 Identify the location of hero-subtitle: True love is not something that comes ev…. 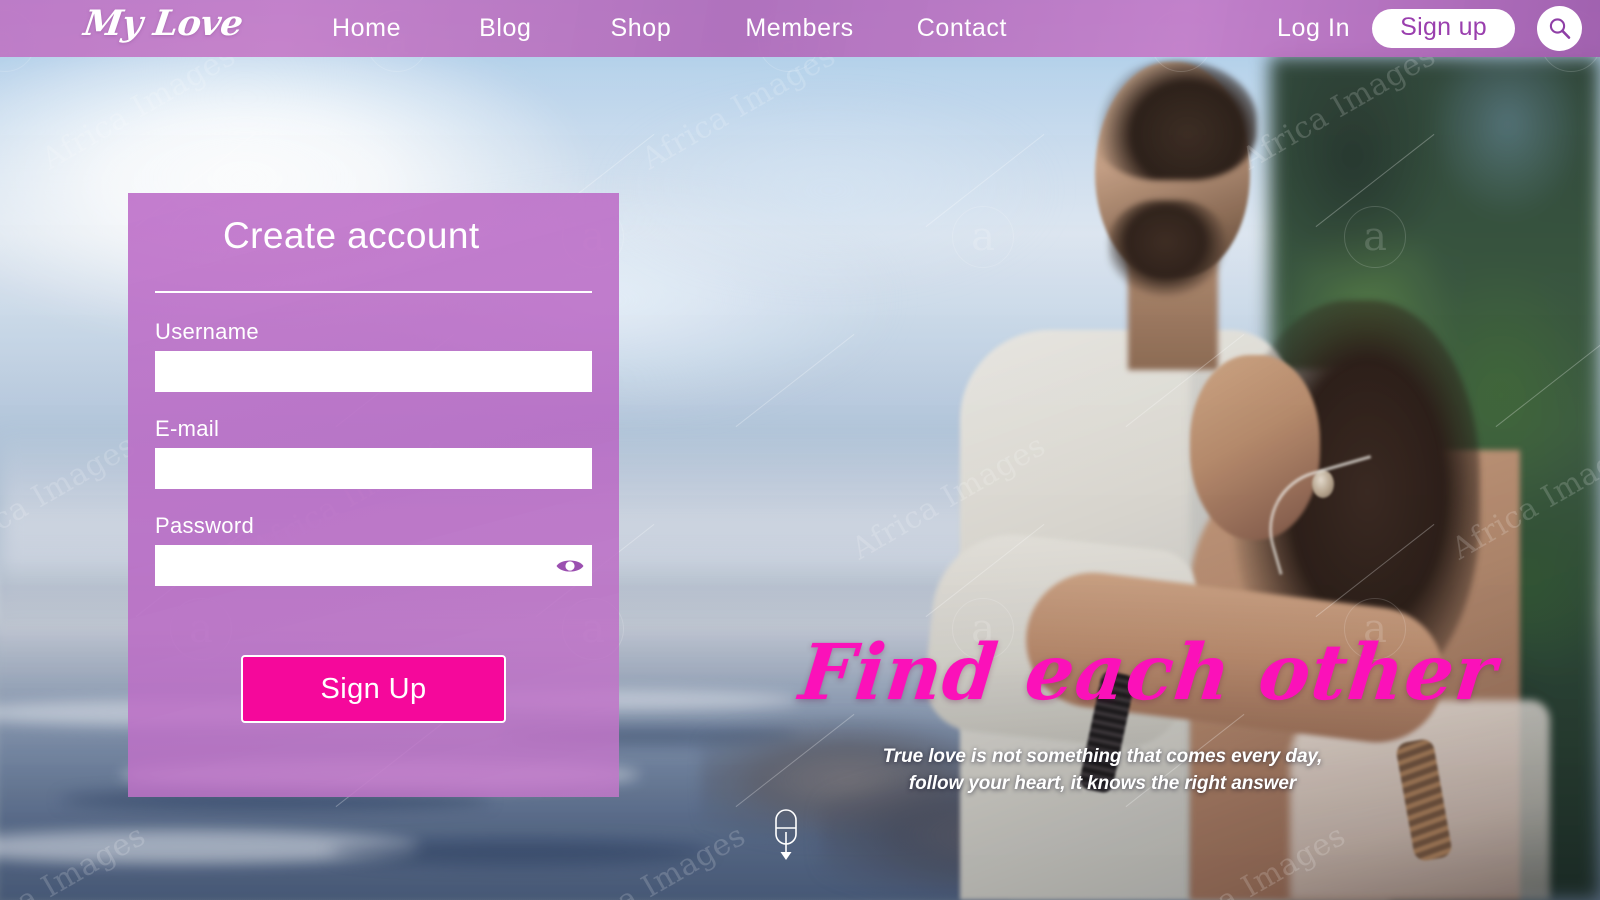
(1102, 771).